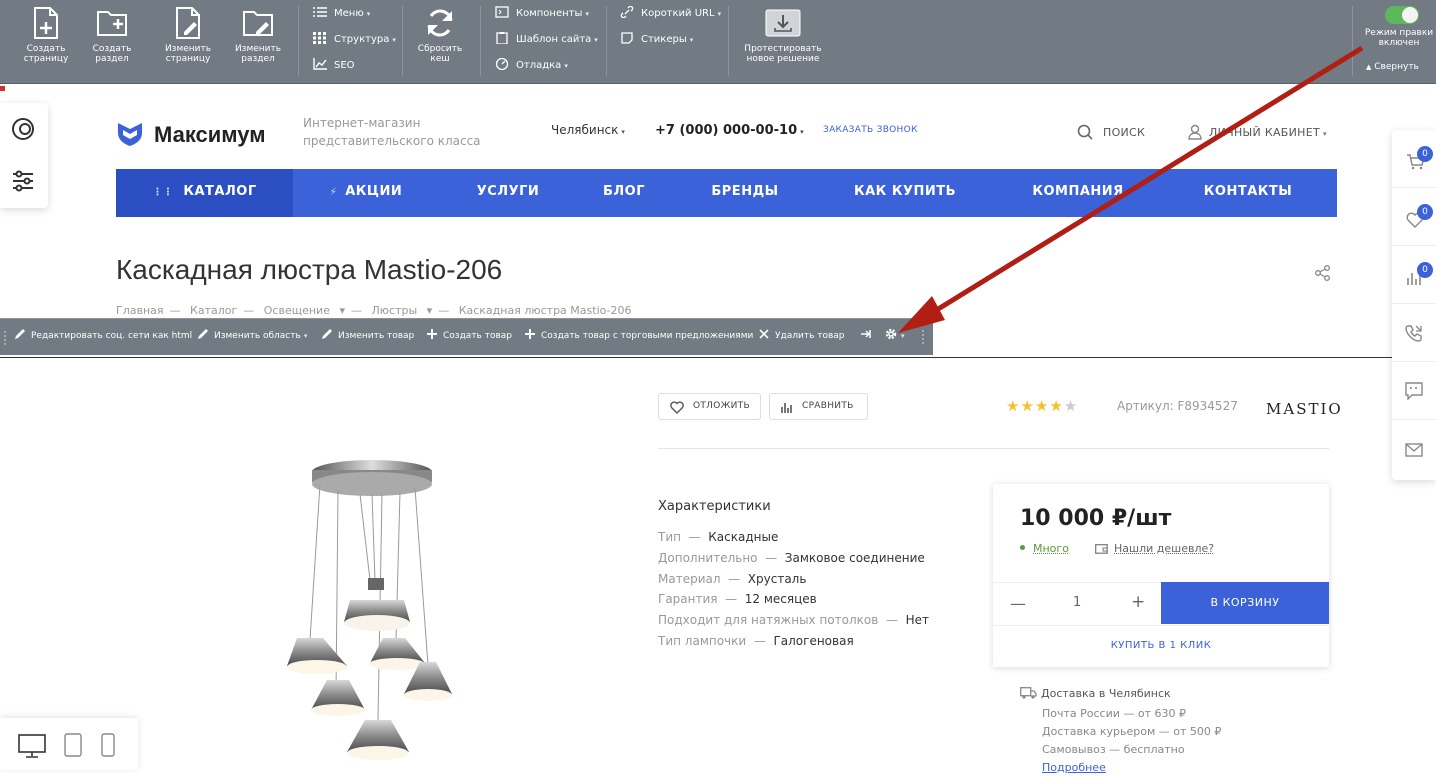 This screenshot has width=1436, height=777. What do you see at coordinates (783, 54) in the screenshot?
I see `test-solution-label: Протестировать новое решение` at bounding box center [783, 54].